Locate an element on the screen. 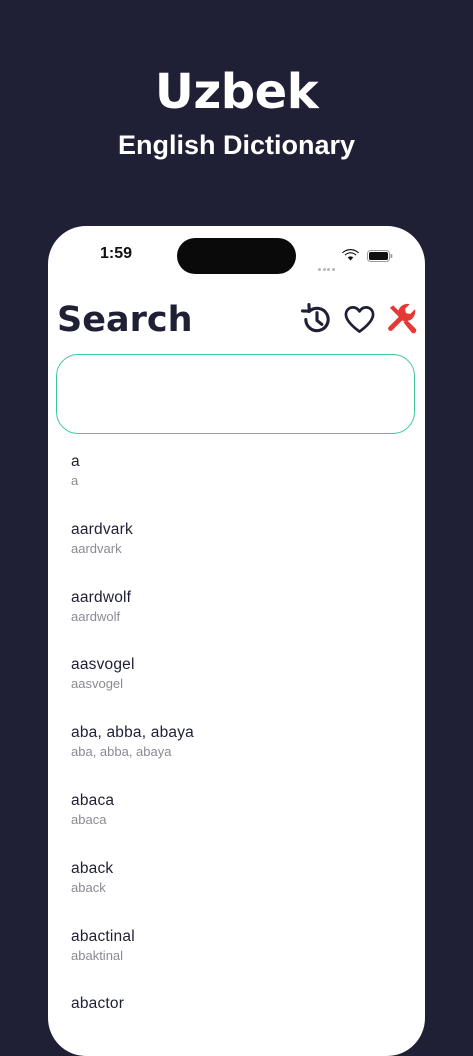 This screenshot has width=473, height=1056. dynamic-island is located at coordinates (236, 256).